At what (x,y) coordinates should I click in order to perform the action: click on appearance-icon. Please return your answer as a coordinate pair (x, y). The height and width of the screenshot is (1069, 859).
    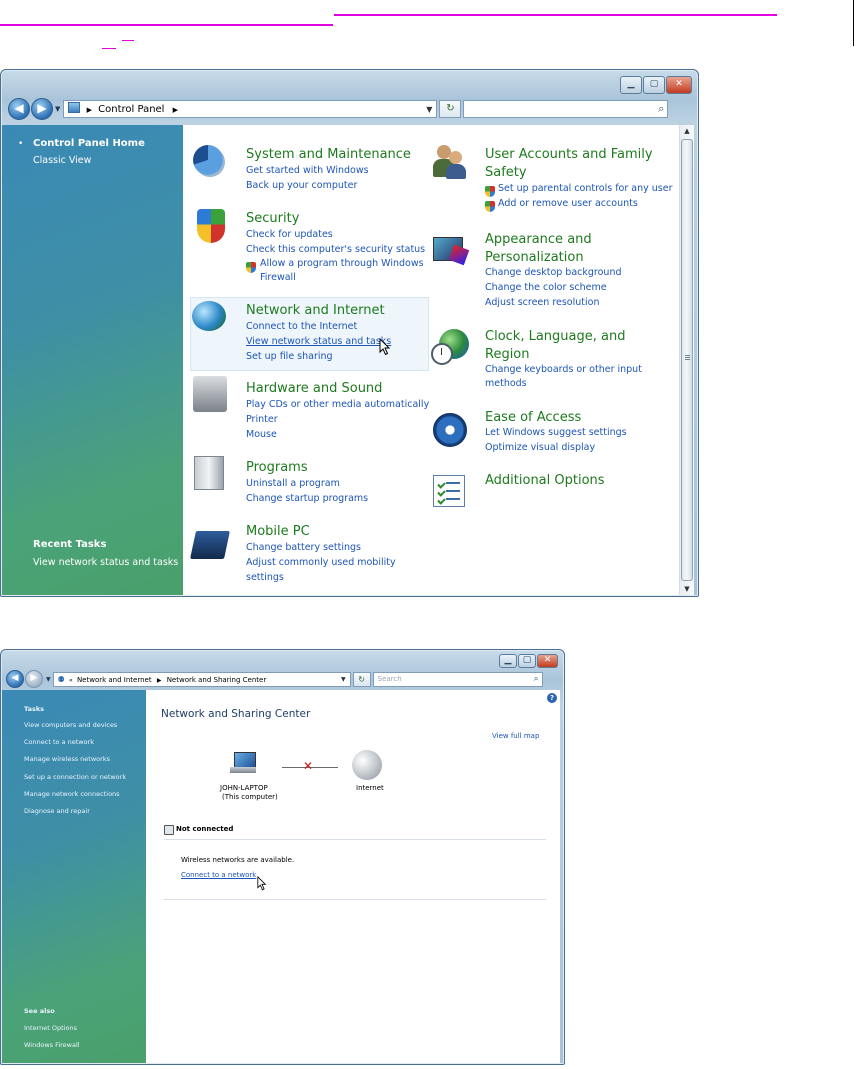
    Looking at the image, I should click on (451, 252).